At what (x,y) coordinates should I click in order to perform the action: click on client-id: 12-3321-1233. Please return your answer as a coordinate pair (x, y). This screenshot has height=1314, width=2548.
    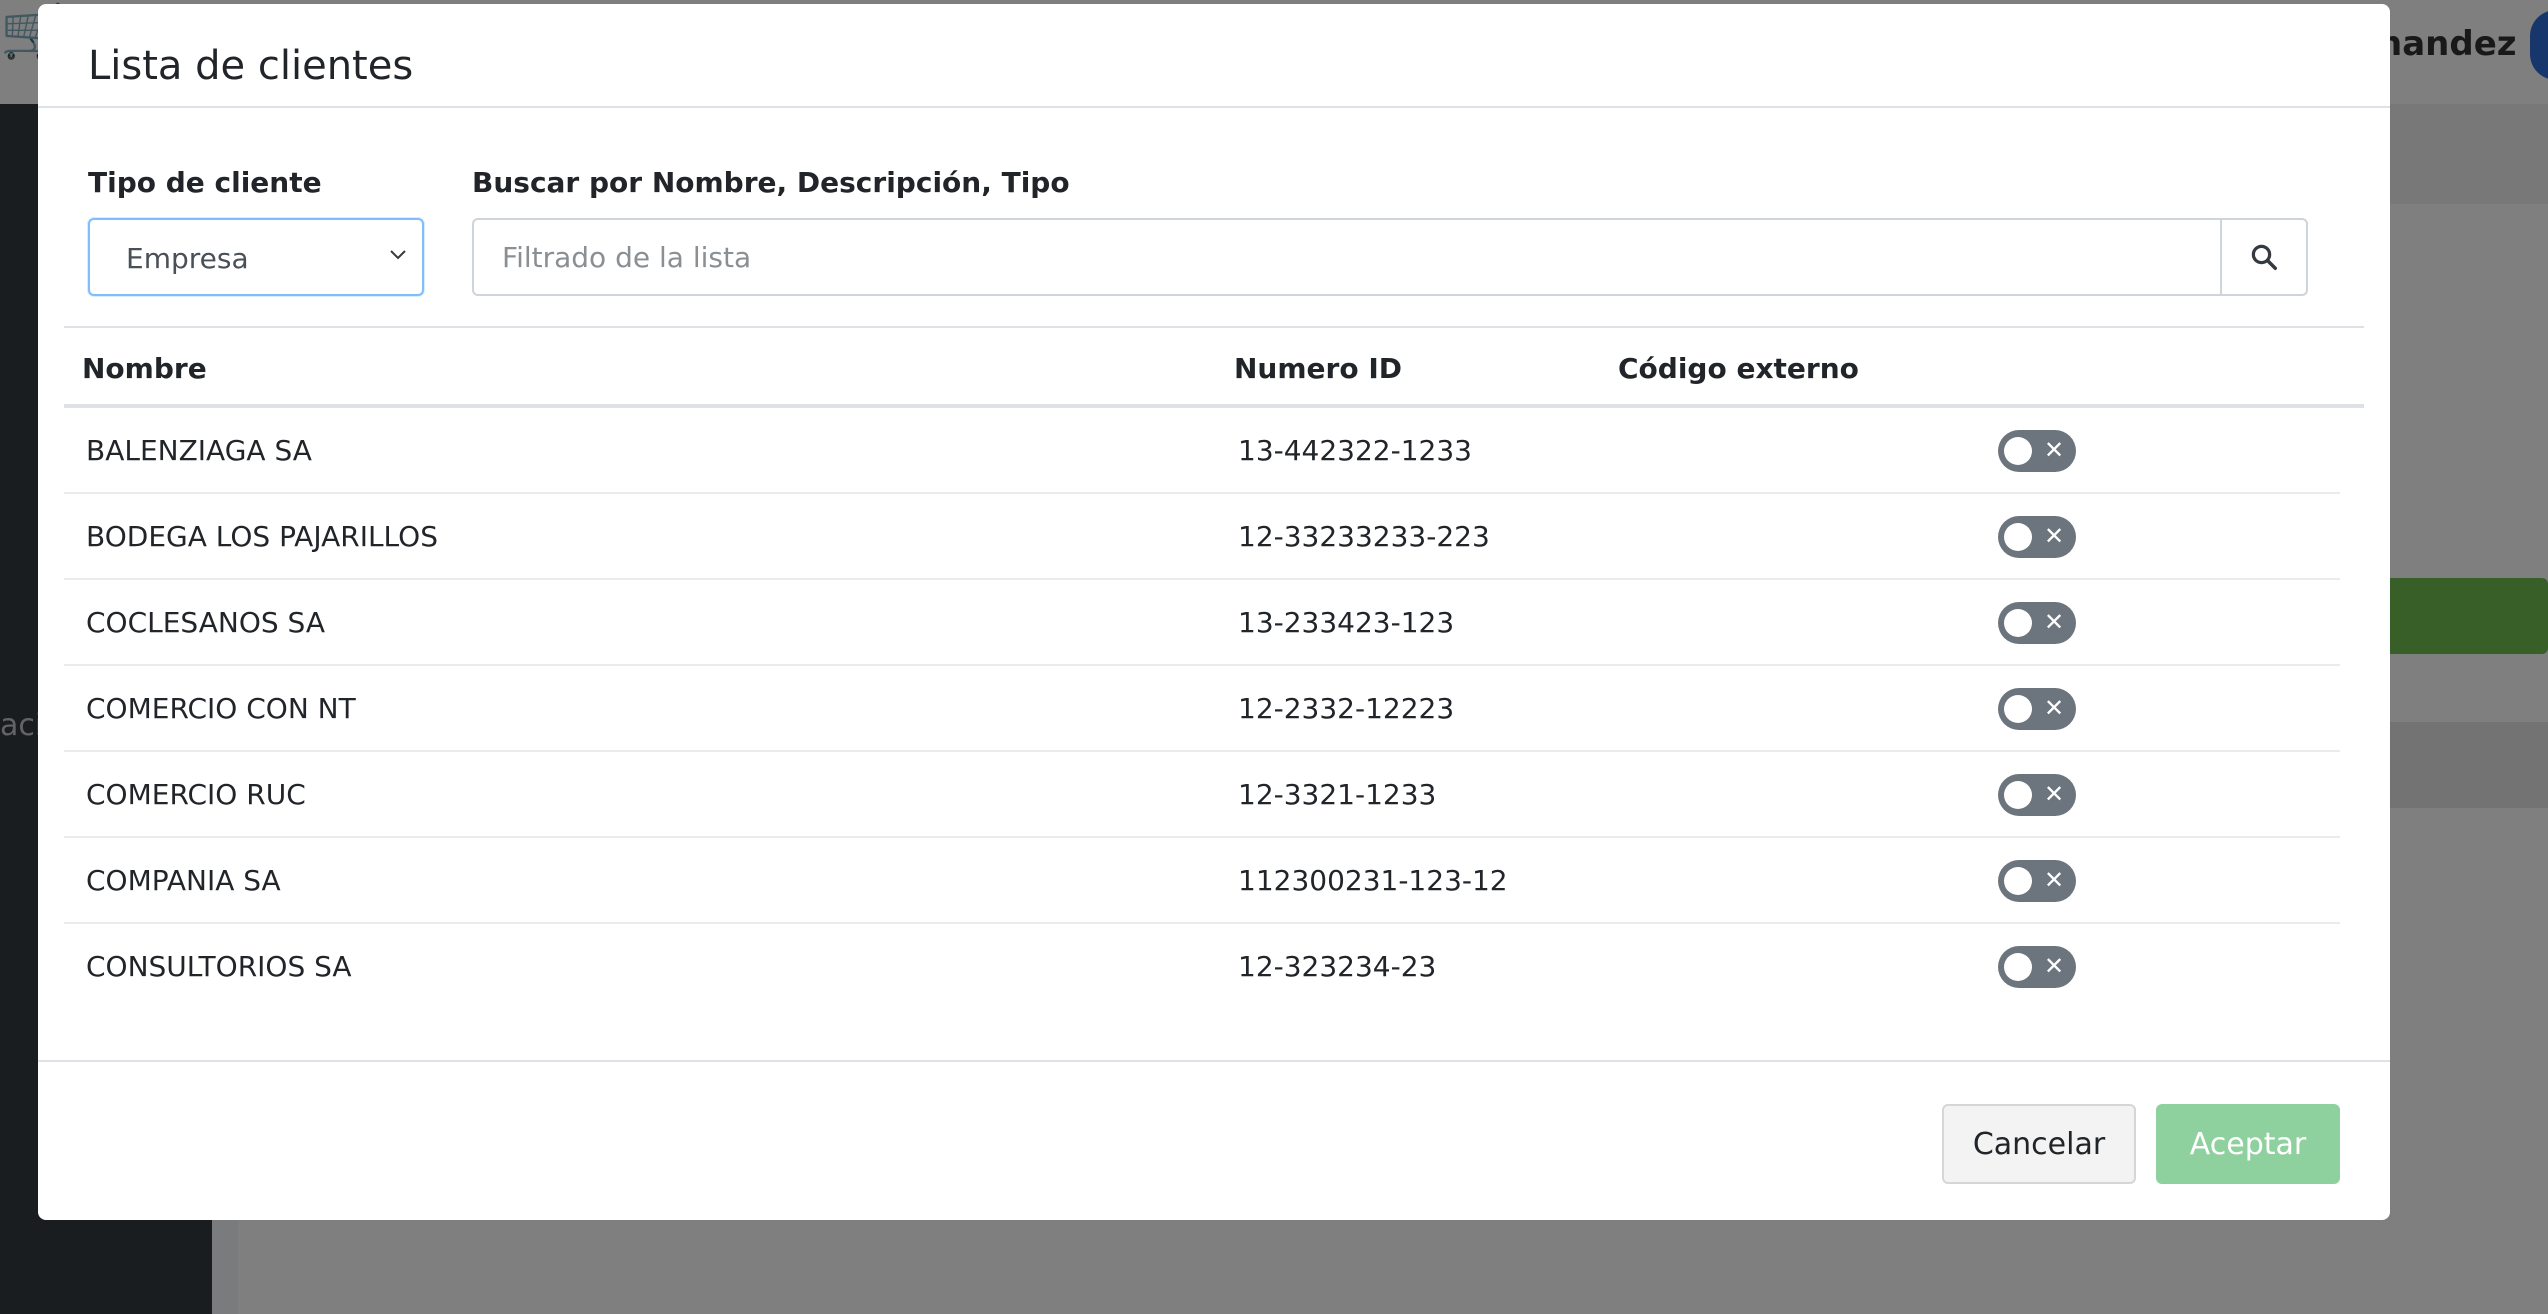
    Looking at the image, I should click on (1337, 794).